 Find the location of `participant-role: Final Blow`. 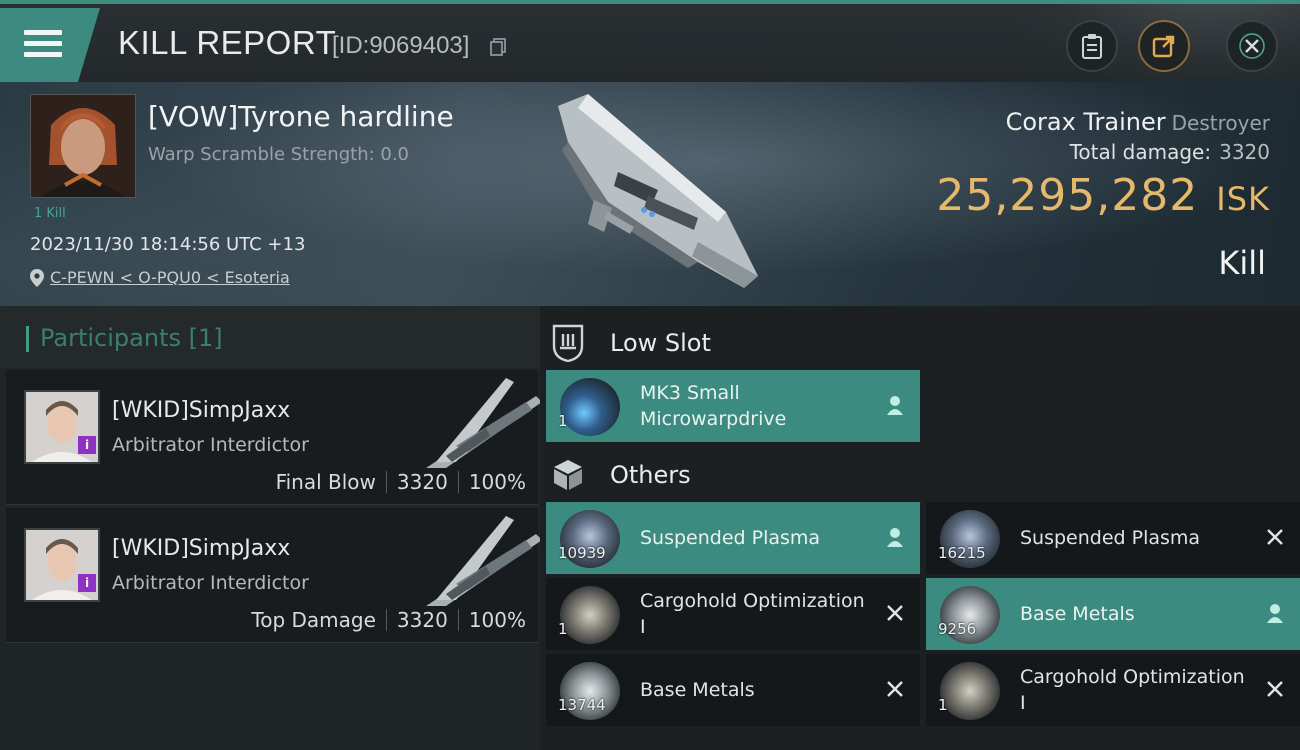

participant-role: Final Blow is located at coordinates (325, 482).